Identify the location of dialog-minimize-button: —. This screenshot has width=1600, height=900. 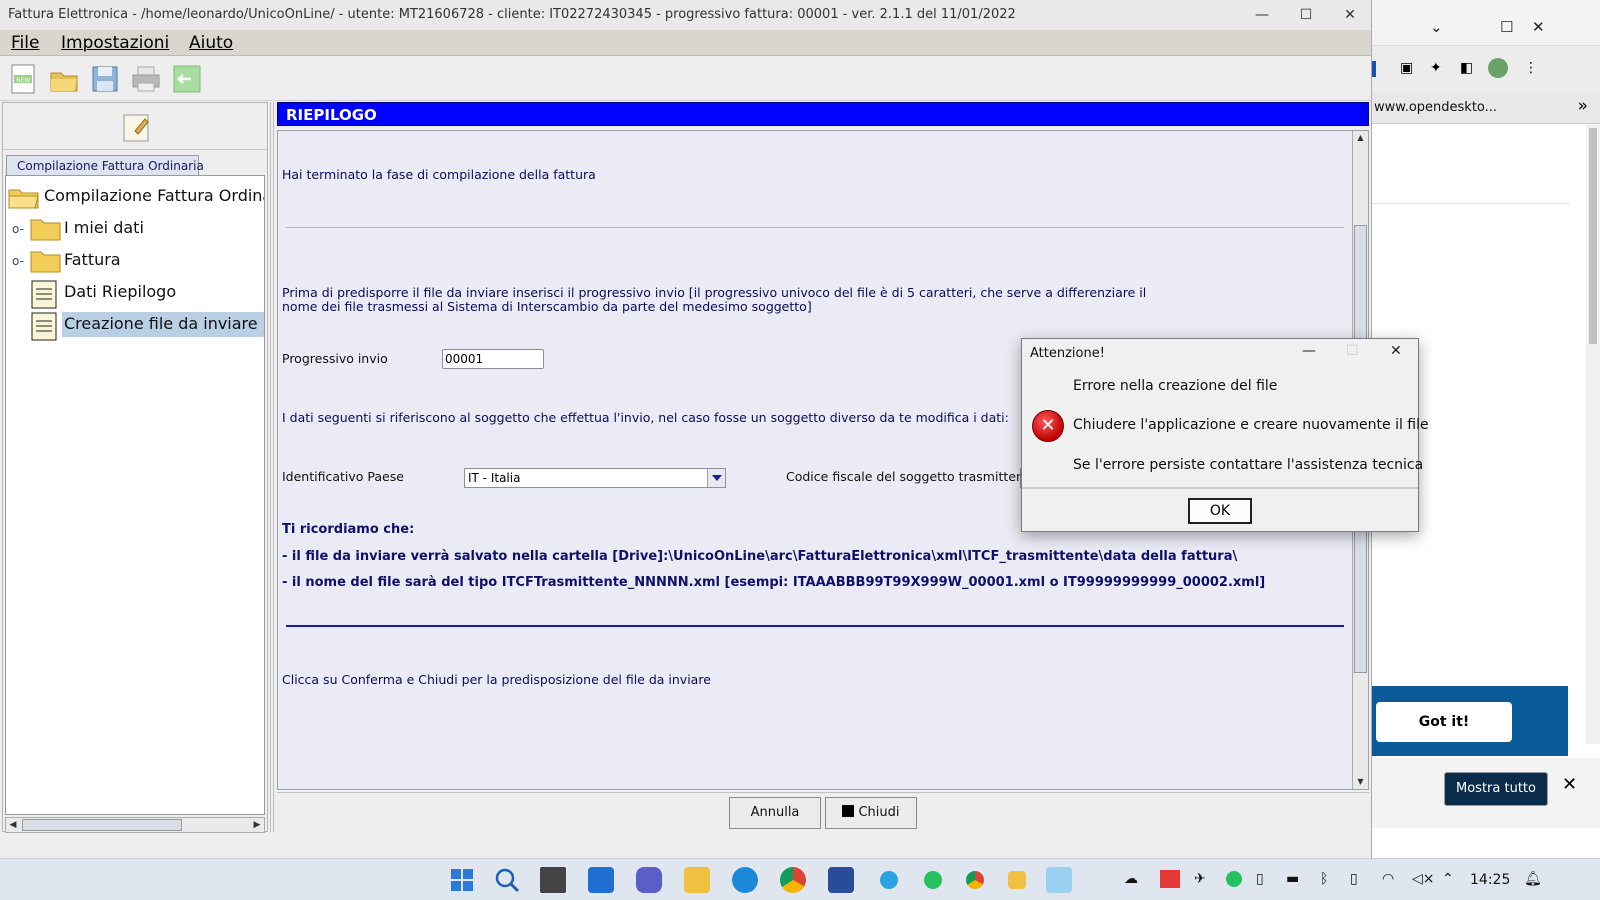
(1309, 351).